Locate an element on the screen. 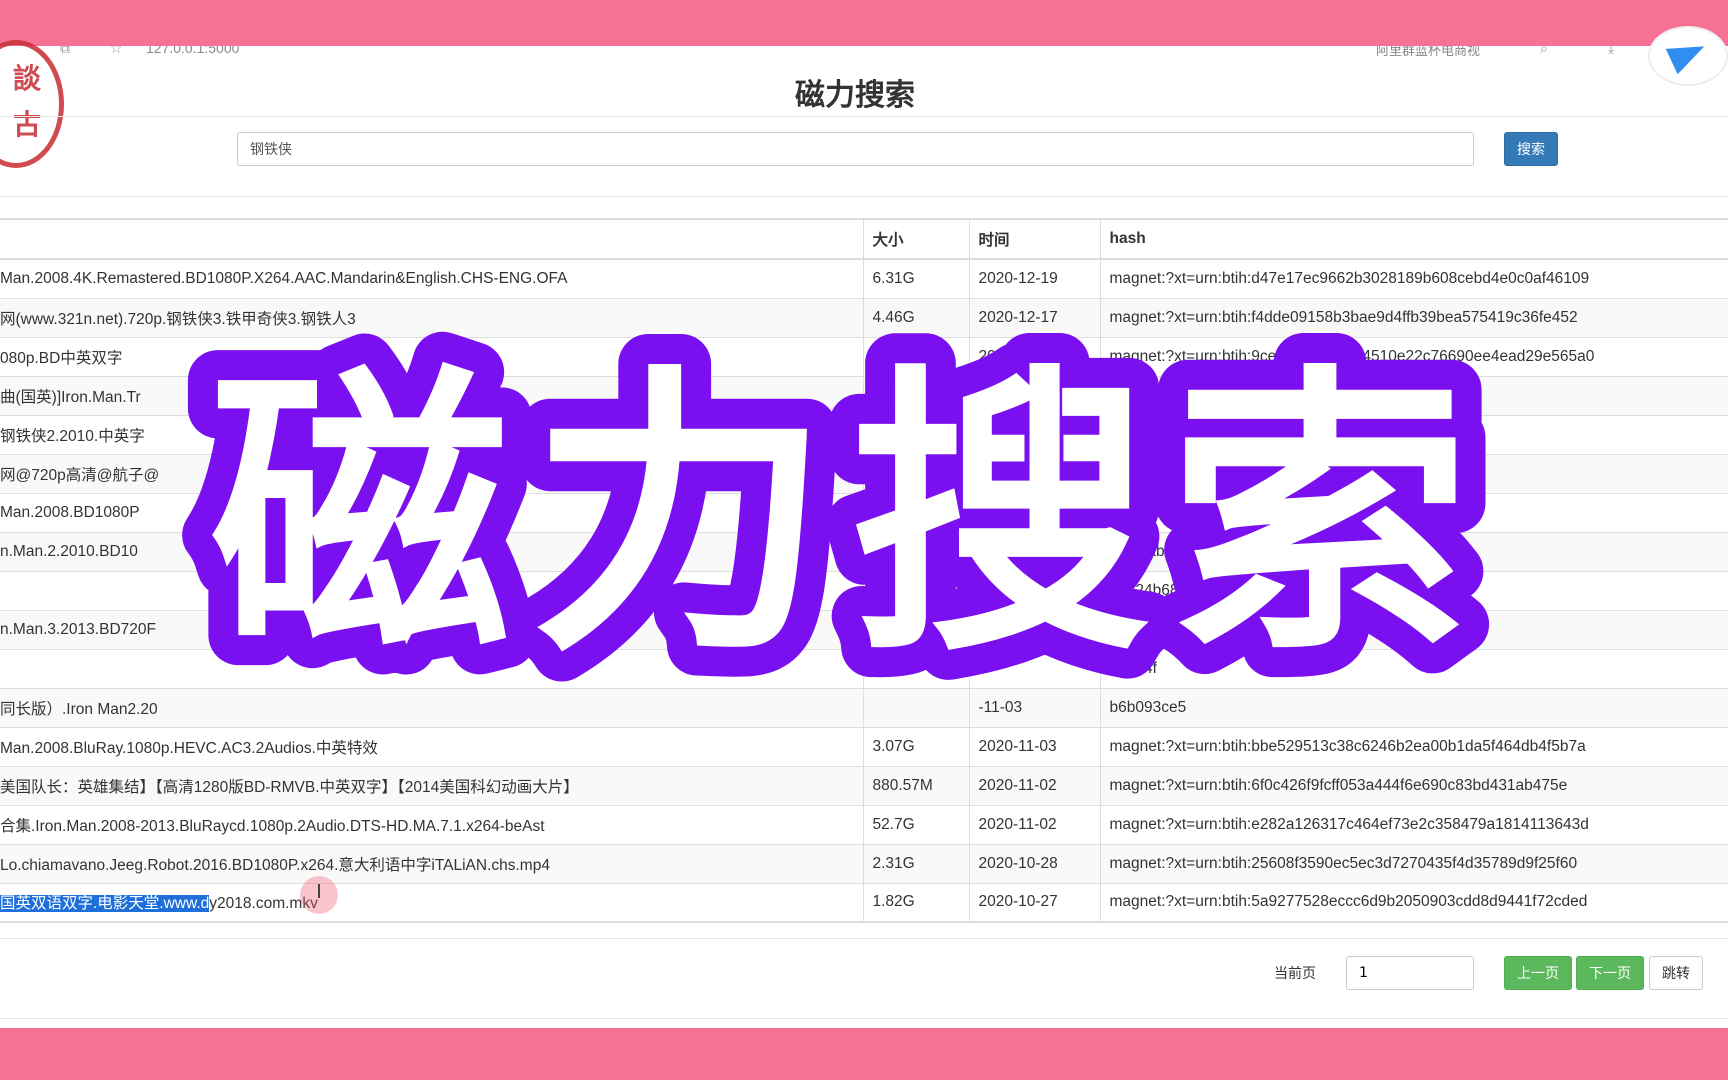  table-row: 钢铁侠2.2010.中英字 ae918a3 is located at coordinates (864, 435).